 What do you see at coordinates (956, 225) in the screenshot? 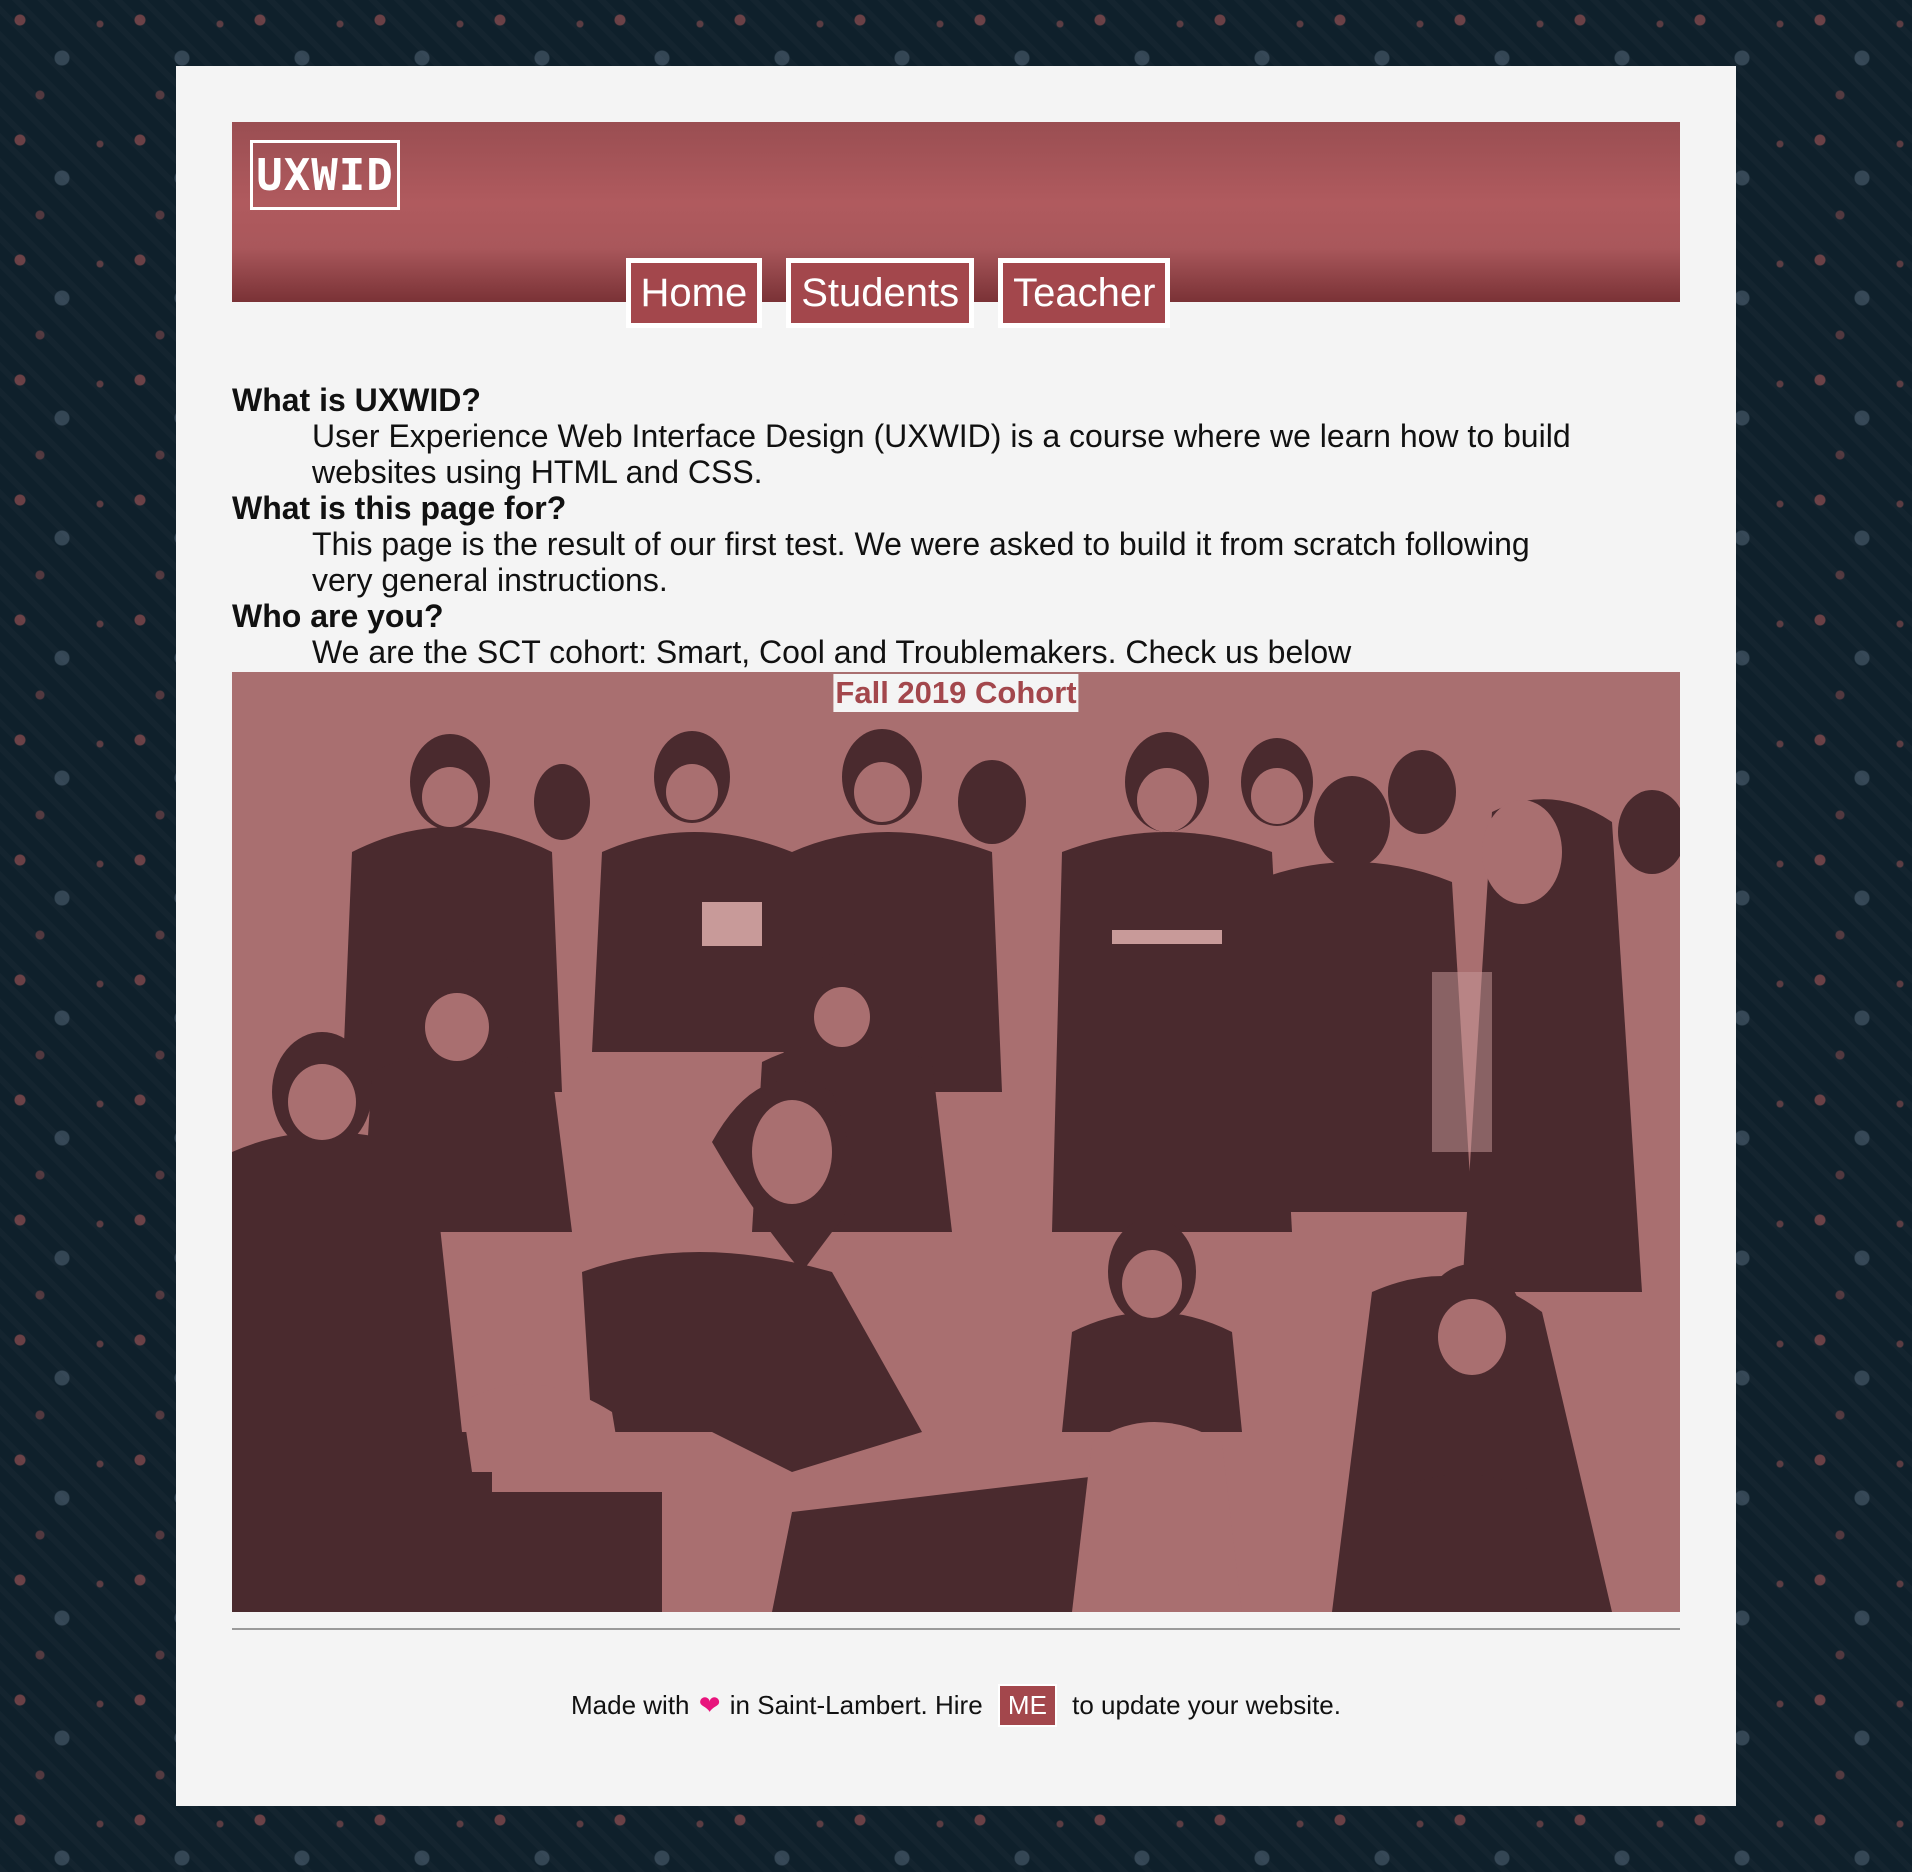
I see `site-header: UXWID Home Students Teacher` at bounding box center [956, 225].